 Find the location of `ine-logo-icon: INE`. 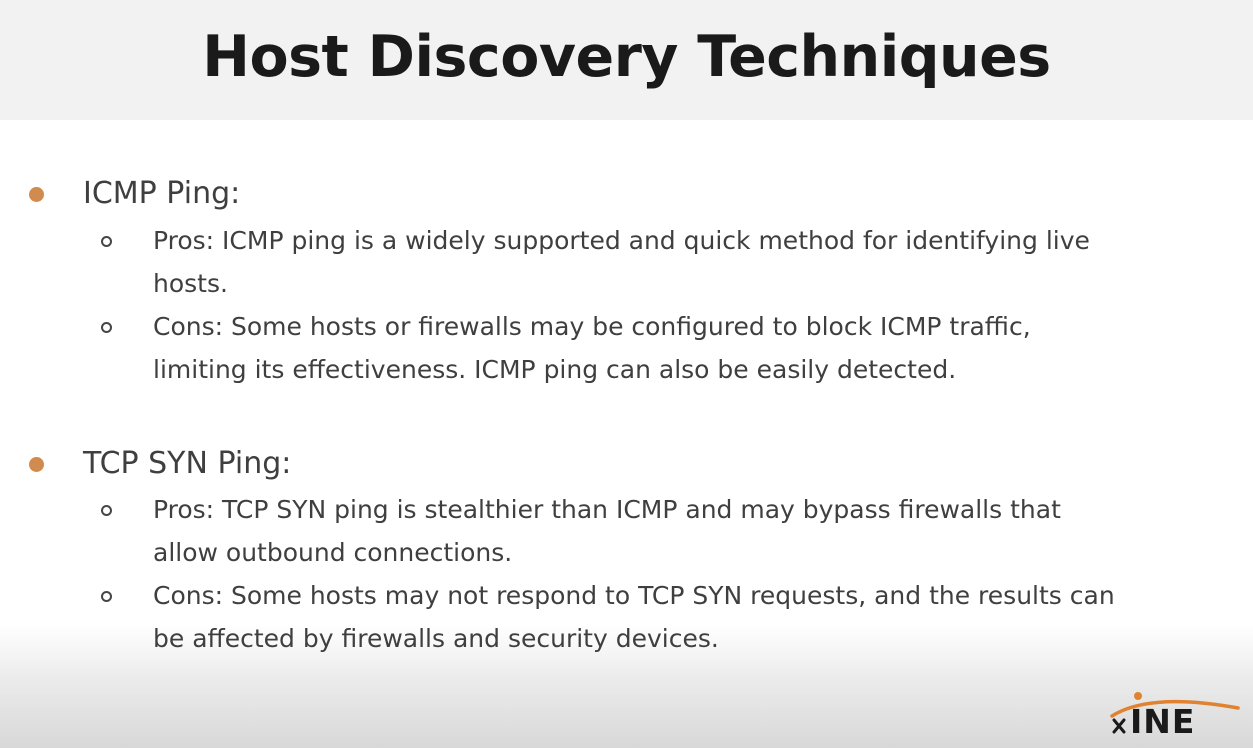

ine-logo-icon: INE is located at coordinates (1175, 716).